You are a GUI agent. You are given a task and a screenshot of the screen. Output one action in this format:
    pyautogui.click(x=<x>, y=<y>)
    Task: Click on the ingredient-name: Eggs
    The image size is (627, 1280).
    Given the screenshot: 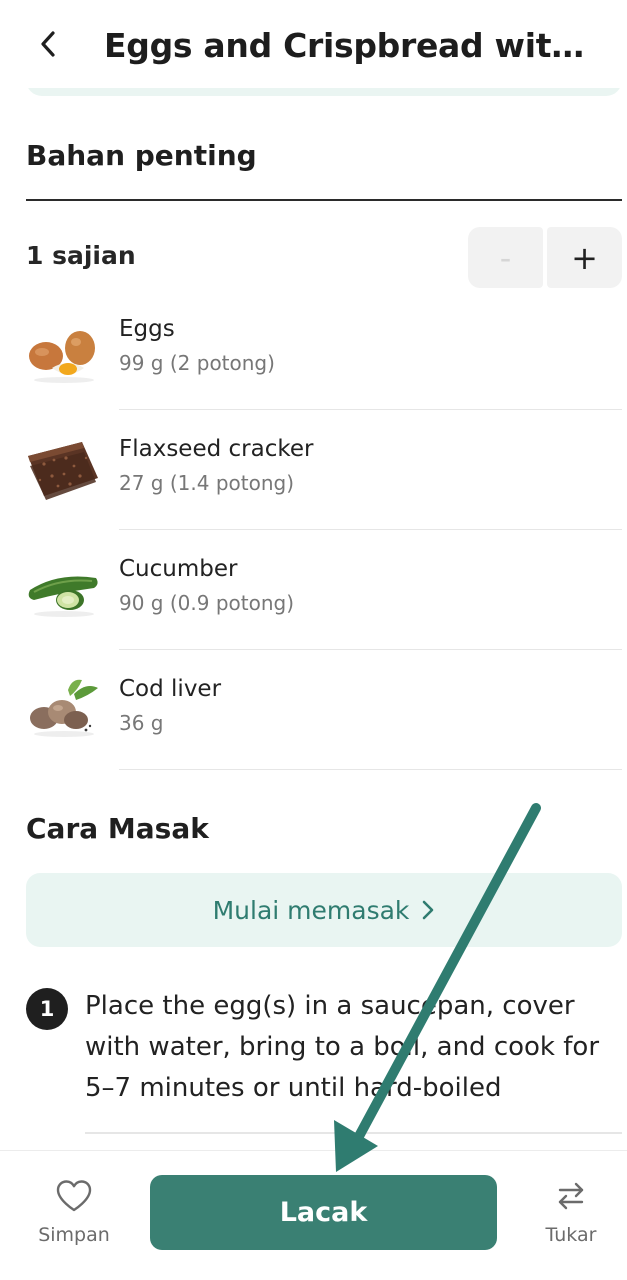 What is the action you would take?
    pyautogui.click(x=147, y=329)
    